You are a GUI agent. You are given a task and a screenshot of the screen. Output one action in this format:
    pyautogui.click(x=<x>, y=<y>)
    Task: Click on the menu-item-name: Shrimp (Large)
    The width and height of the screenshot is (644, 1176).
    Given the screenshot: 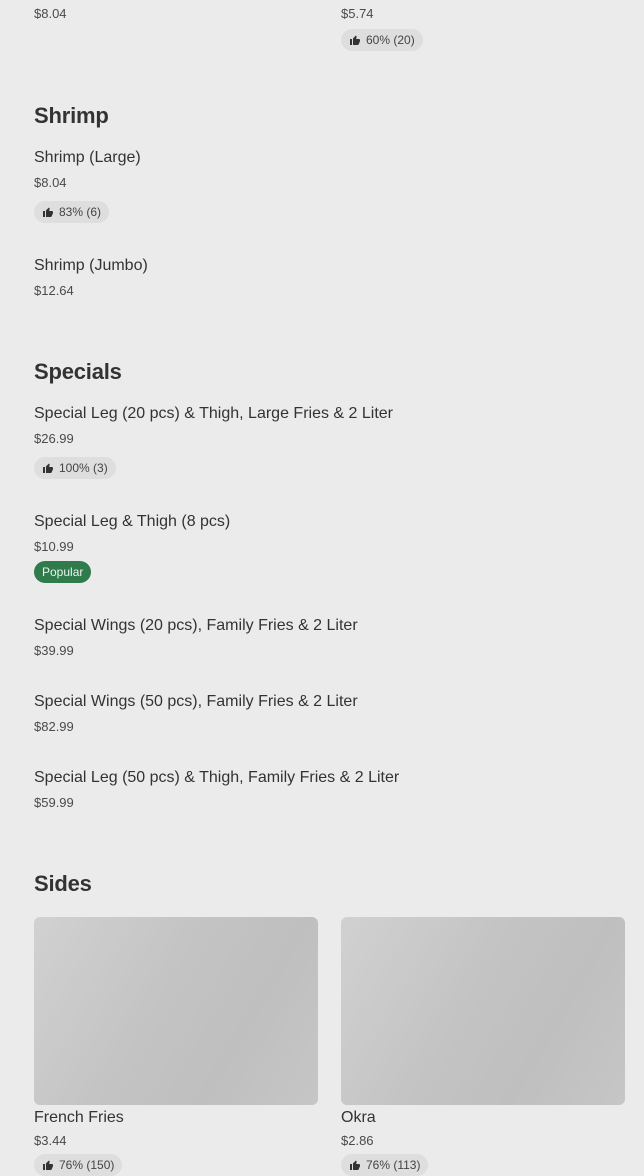 What is the action you would take?
    pyautogui.click(x=87, y=158)
    